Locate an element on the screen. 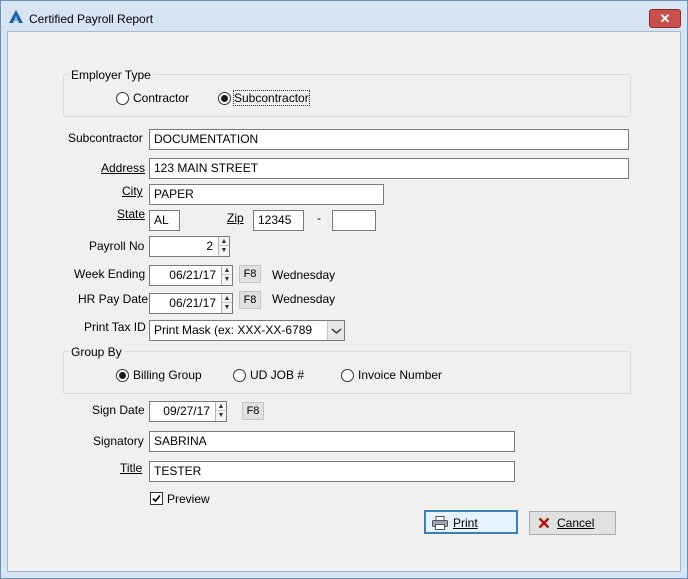 The width and height of the screenshot is (688, 579). sign-date-spinner: ▲ ▼ is located at coordinates (220, 411).